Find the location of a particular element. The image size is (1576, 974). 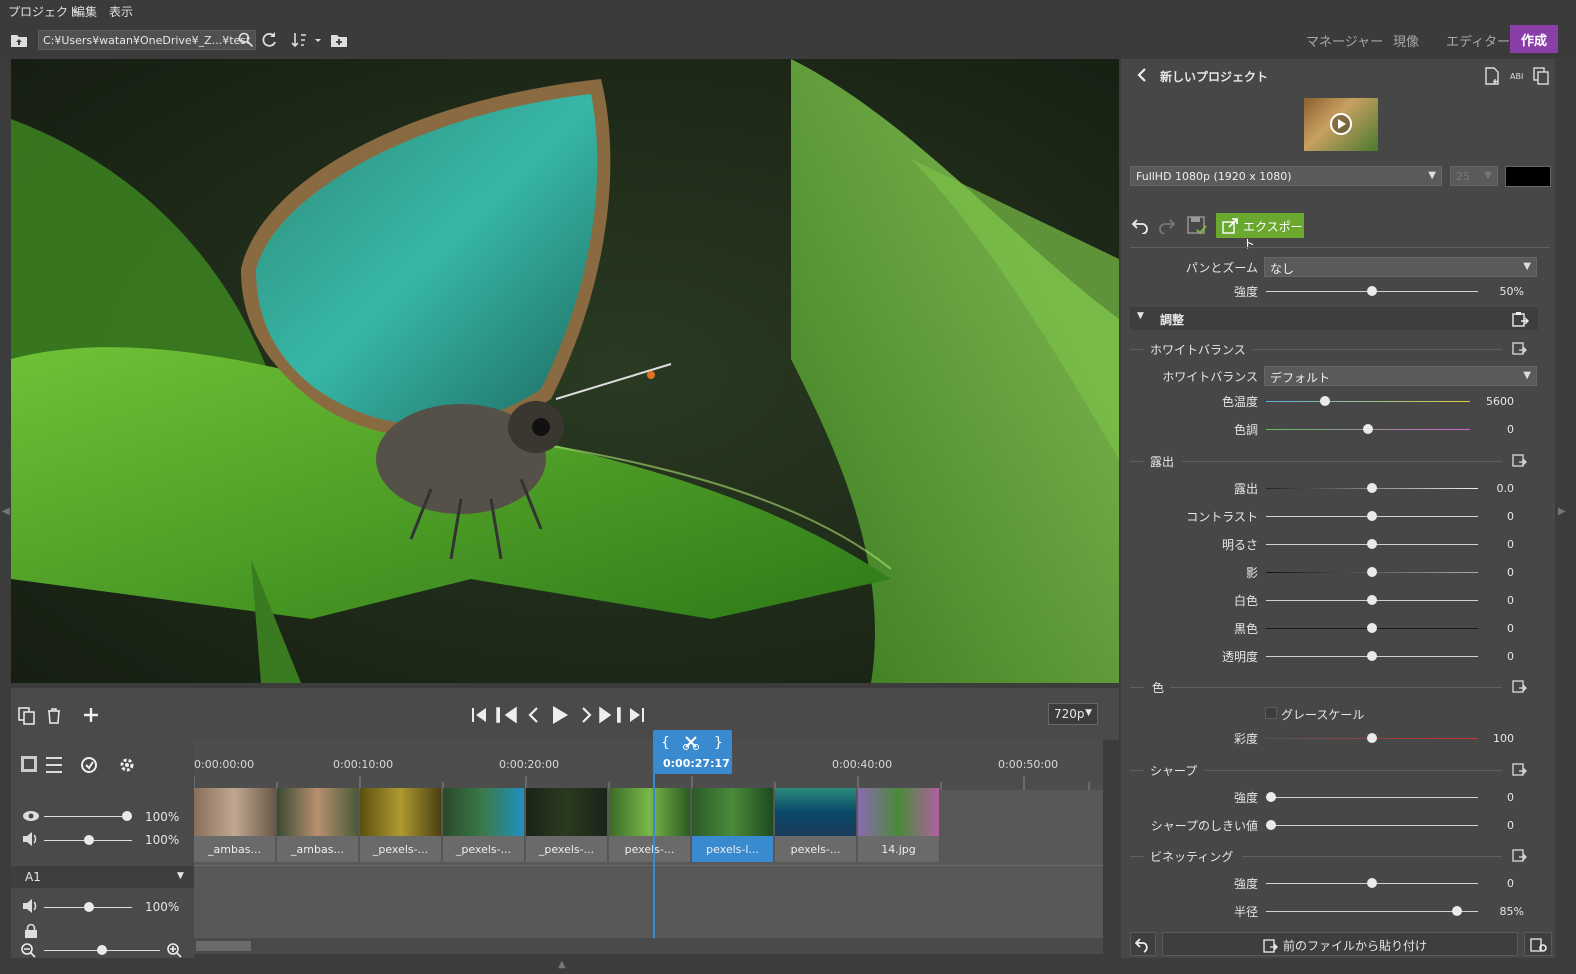

vignette-strength-slider is located at coordinates (1372, 883).